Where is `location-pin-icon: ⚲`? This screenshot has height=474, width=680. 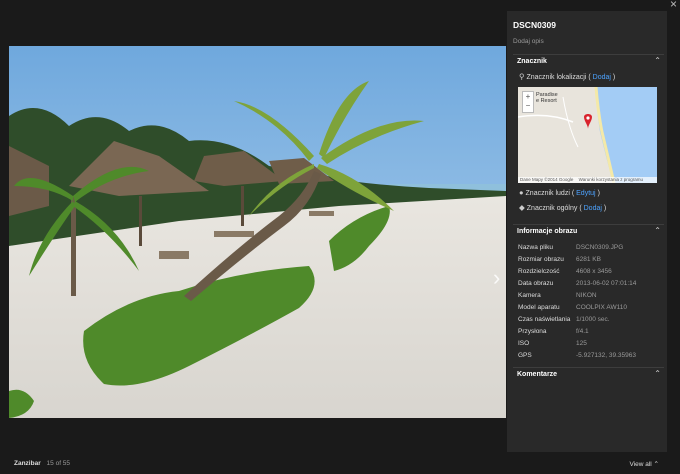
location-pin-icon: ⚲ is located at coordinates (522, 76).